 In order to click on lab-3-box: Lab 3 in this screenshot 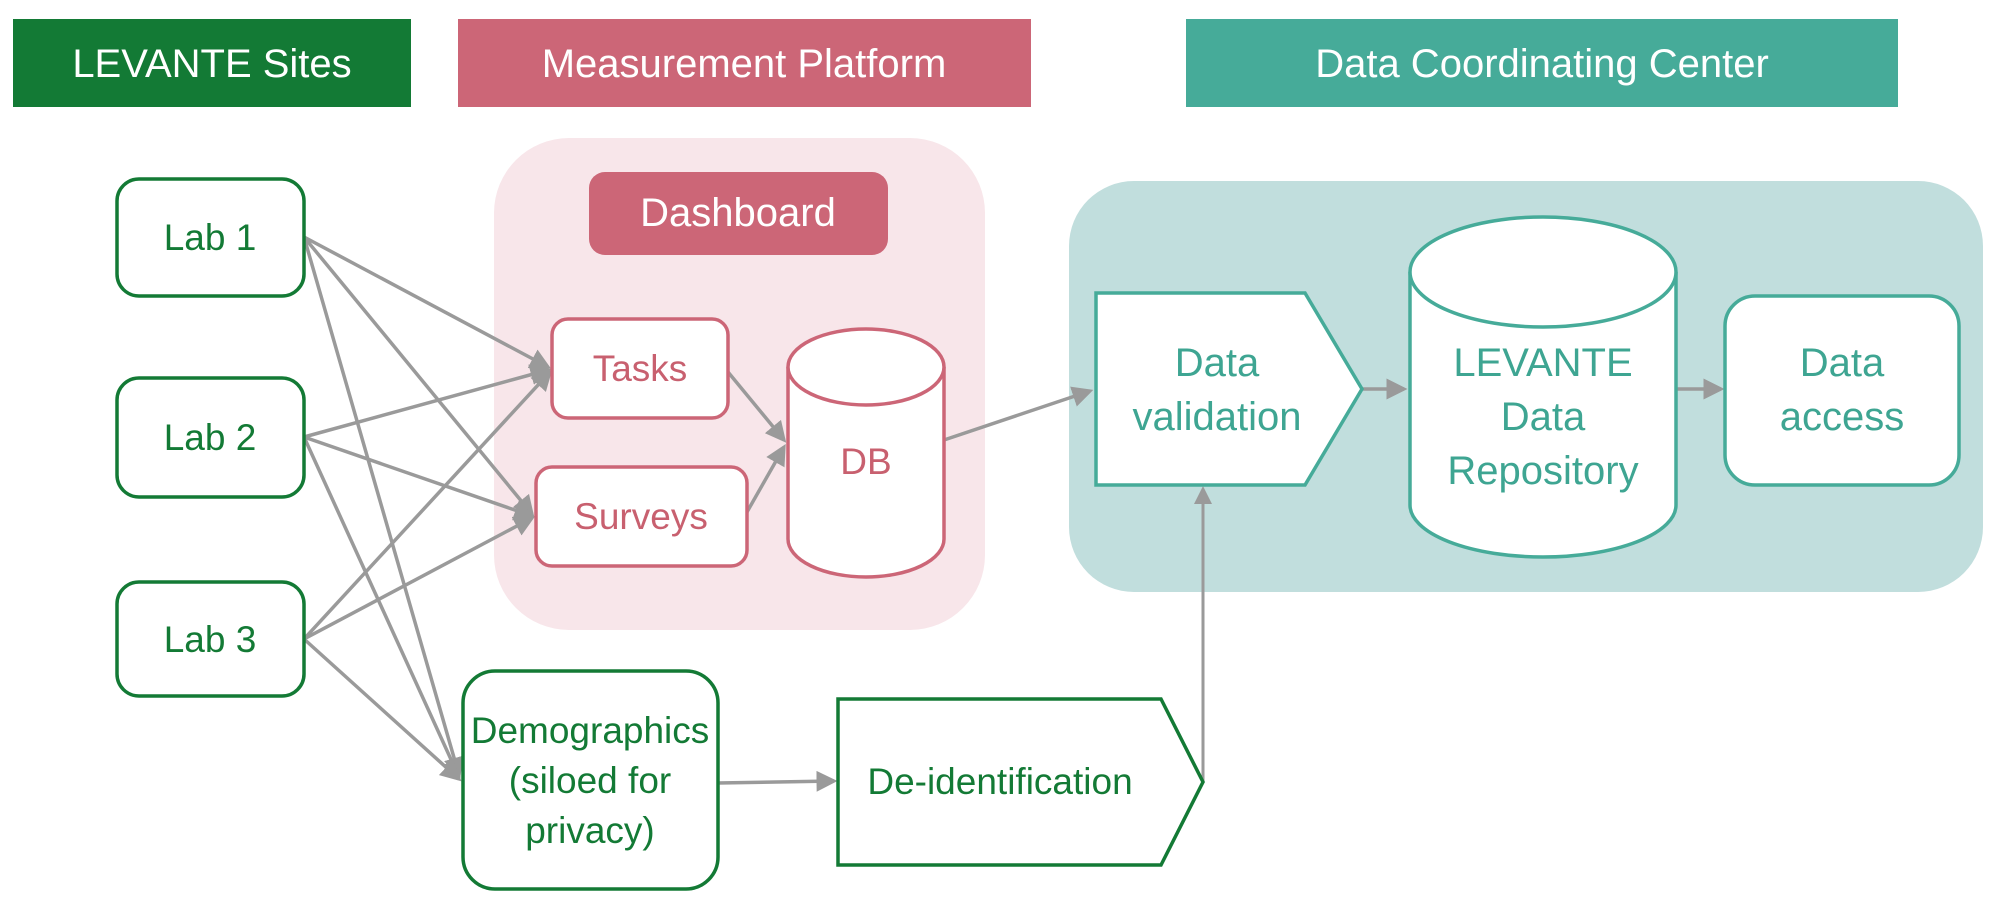, I will do `click(210, 639)`.